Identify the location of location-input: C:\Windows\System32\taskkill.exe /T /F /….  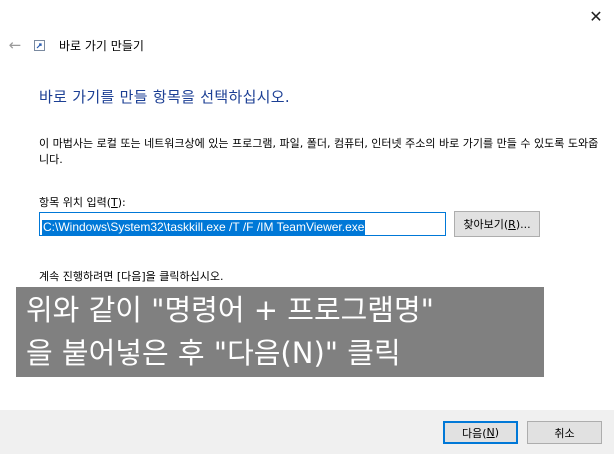
(242, 224).